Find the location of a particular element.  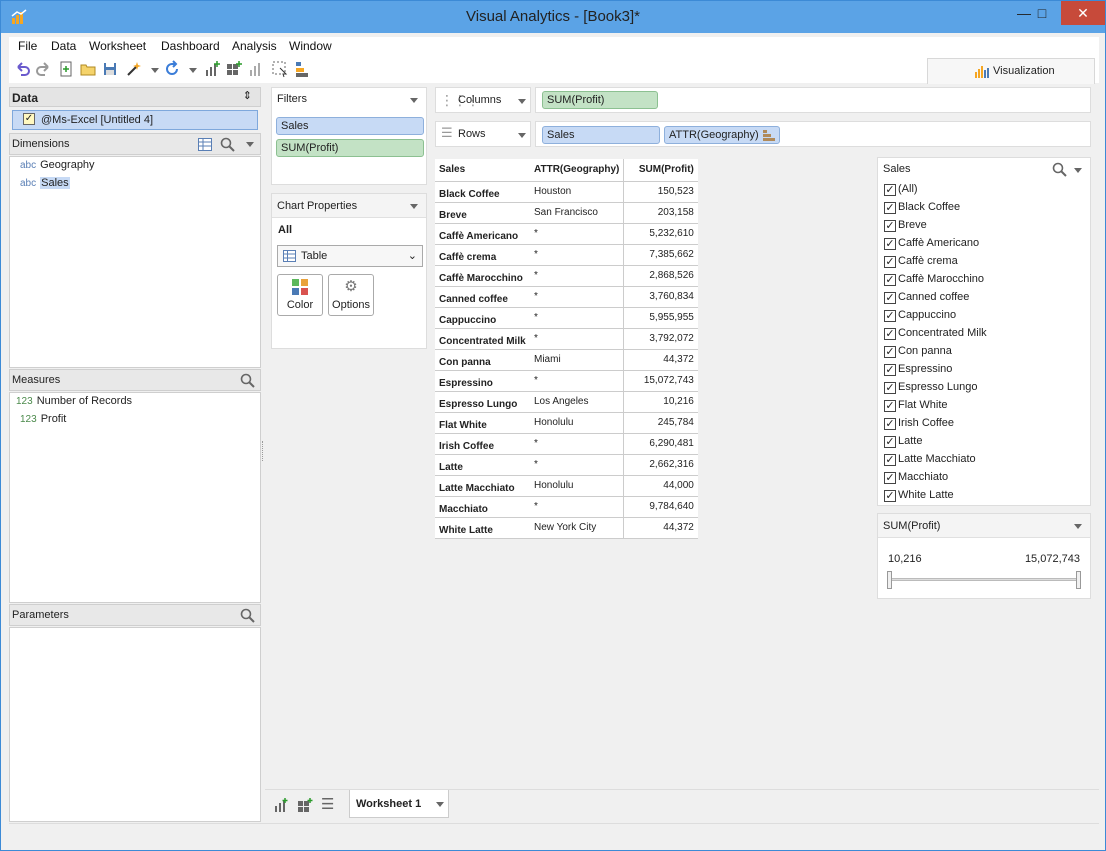

header-attr-geography: ATTR(Geography) is located at coordinates (577, 170).